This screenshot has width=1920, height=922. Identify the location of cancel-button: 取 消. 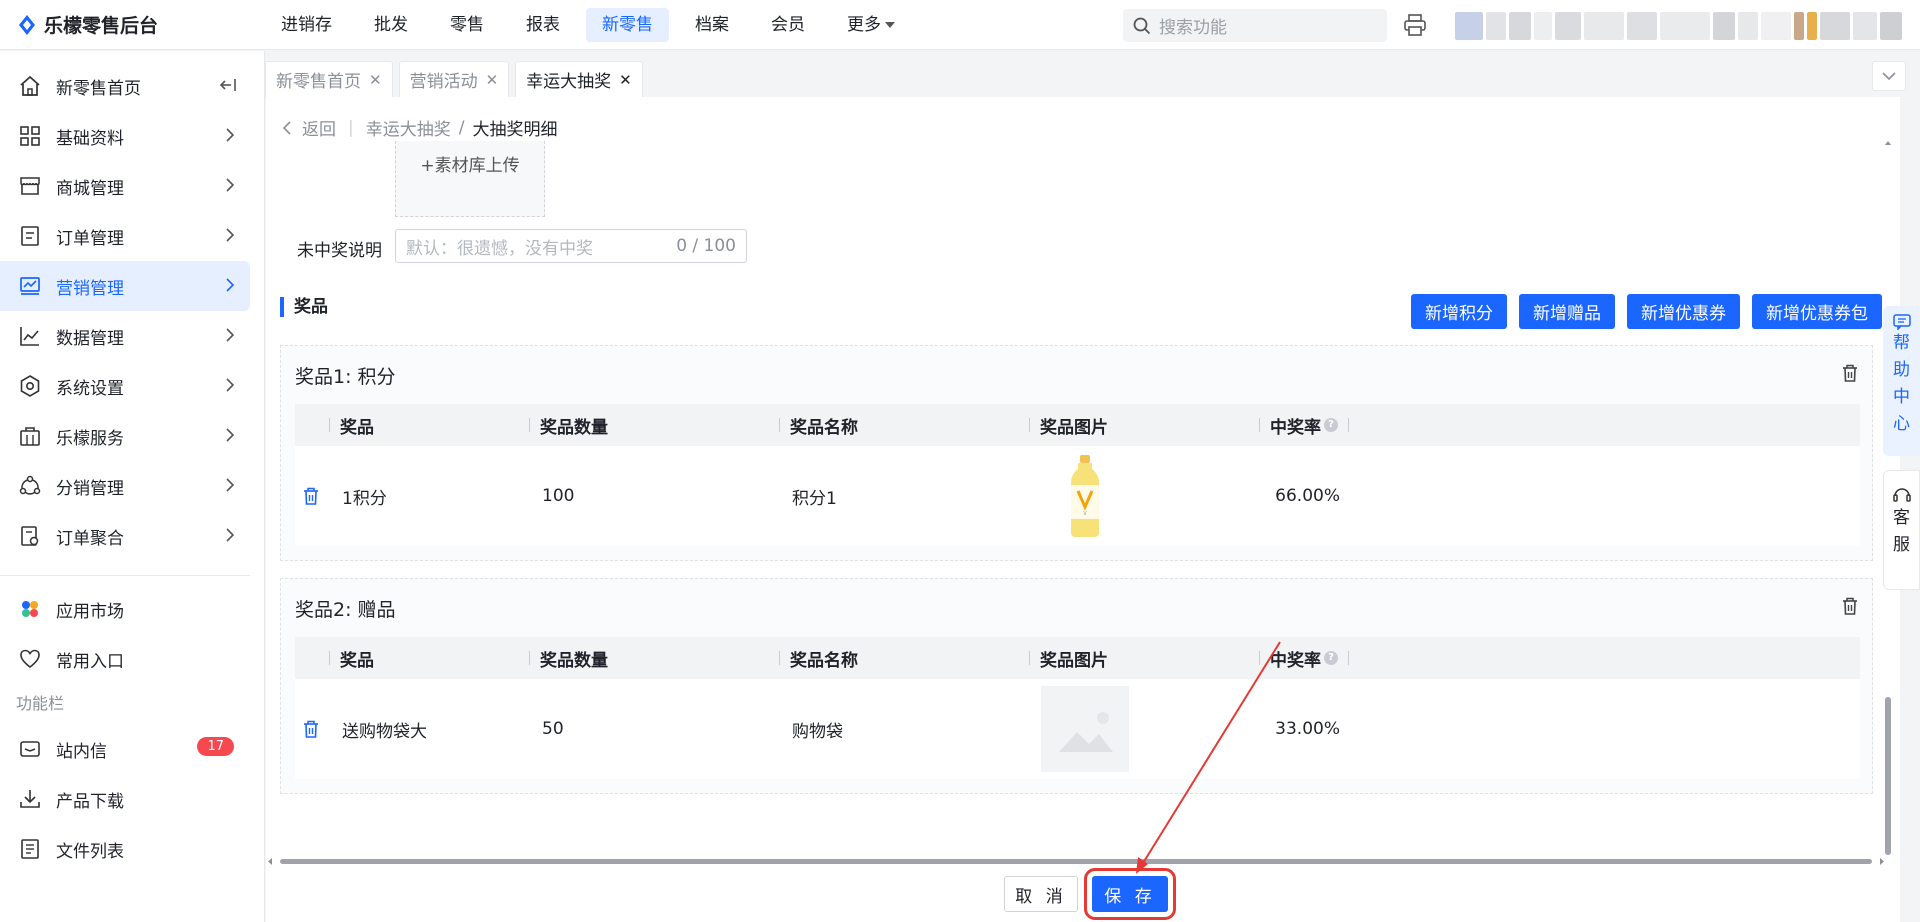
(1041, 894).